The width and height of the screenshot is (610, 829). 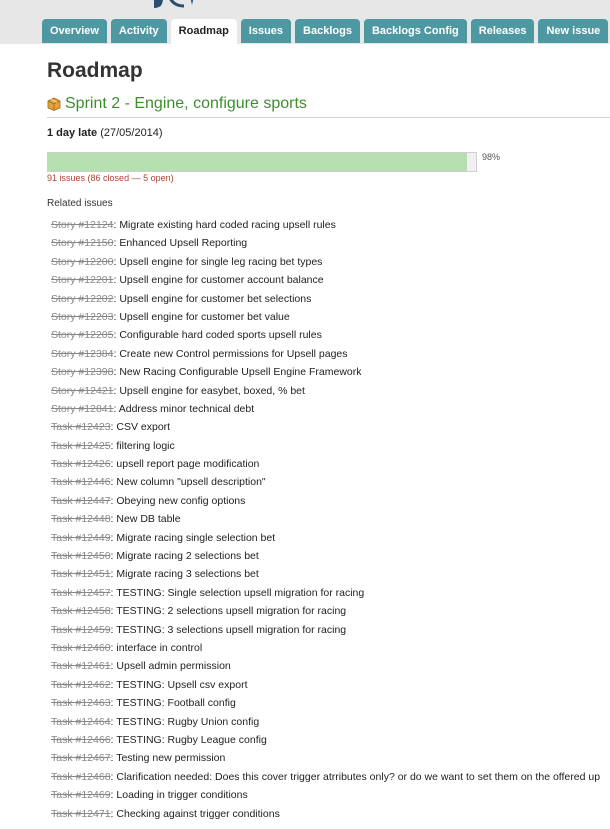 What do you see at coordinates (81, 777) in the screenshot?
I see `issue-link: Task #12468` at bounding box center [81, 777].